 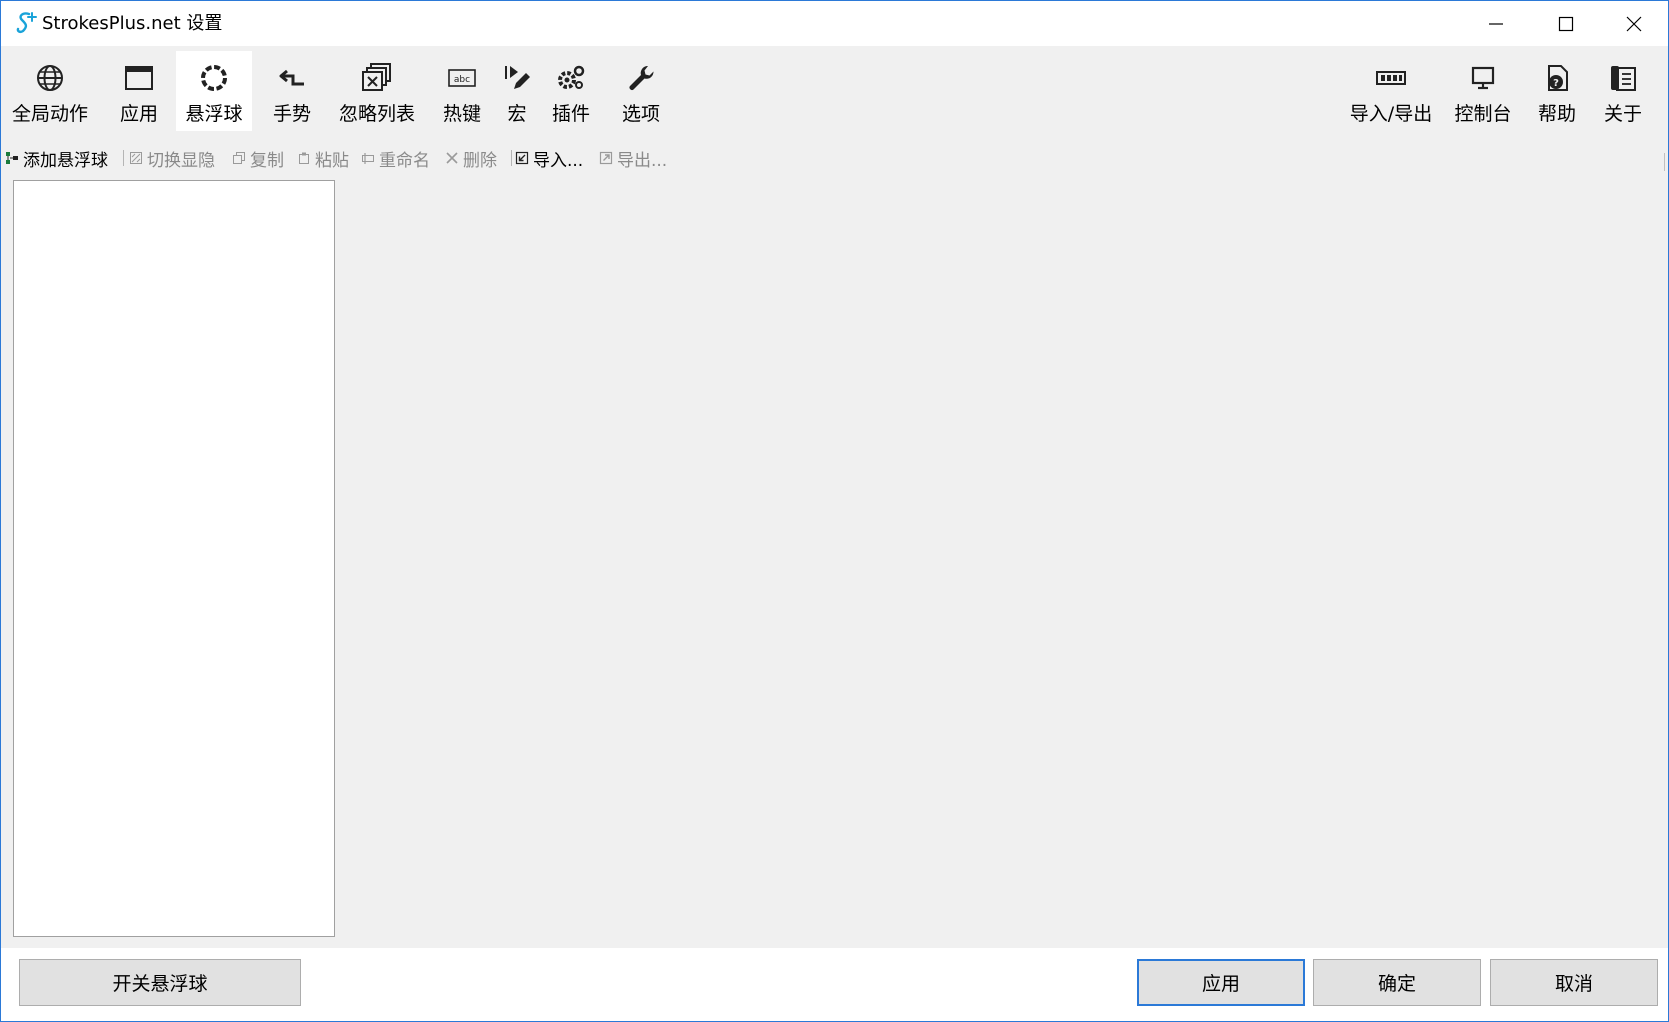 I want to click on toggle-visibility-button: 切换显隐, so click(x=172, y=158).